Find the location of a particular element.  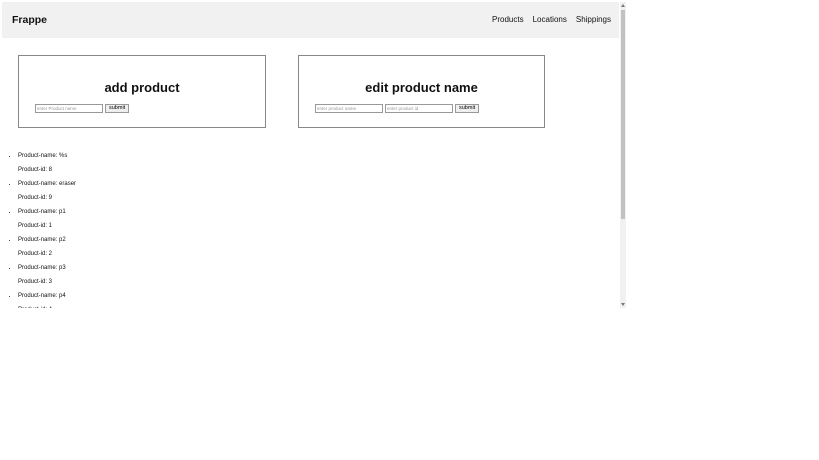

list-item: Product-name: eraser Product-id: 9 is located at coordinates (47, 192).